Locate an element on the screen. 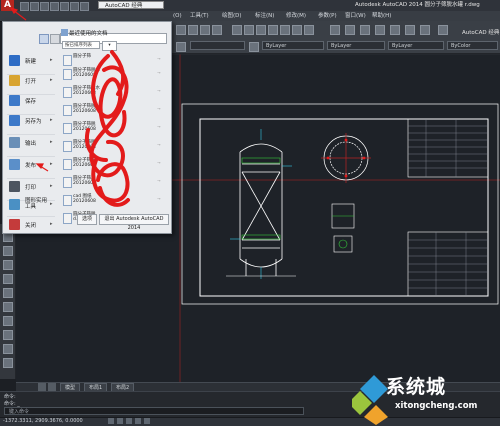 This screenshot has height=426, width=500. tab-nav-prev-icon is located at coordinates (52, 387).